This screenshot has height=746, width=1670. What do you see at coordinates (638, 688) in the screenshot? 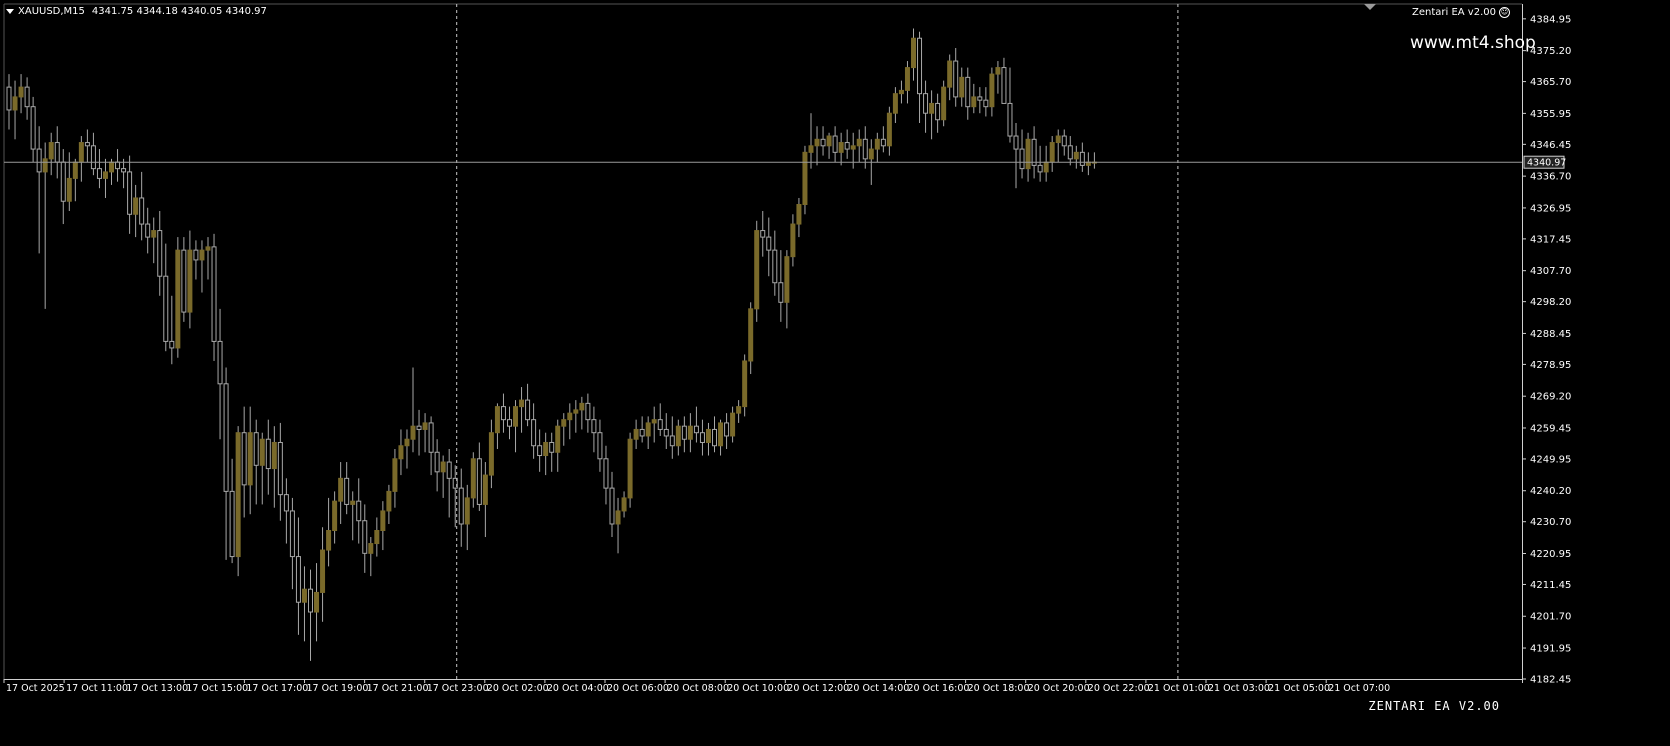
I see `x-tick-label: 20 Oct 06:00` at bounding box center [638, 688].